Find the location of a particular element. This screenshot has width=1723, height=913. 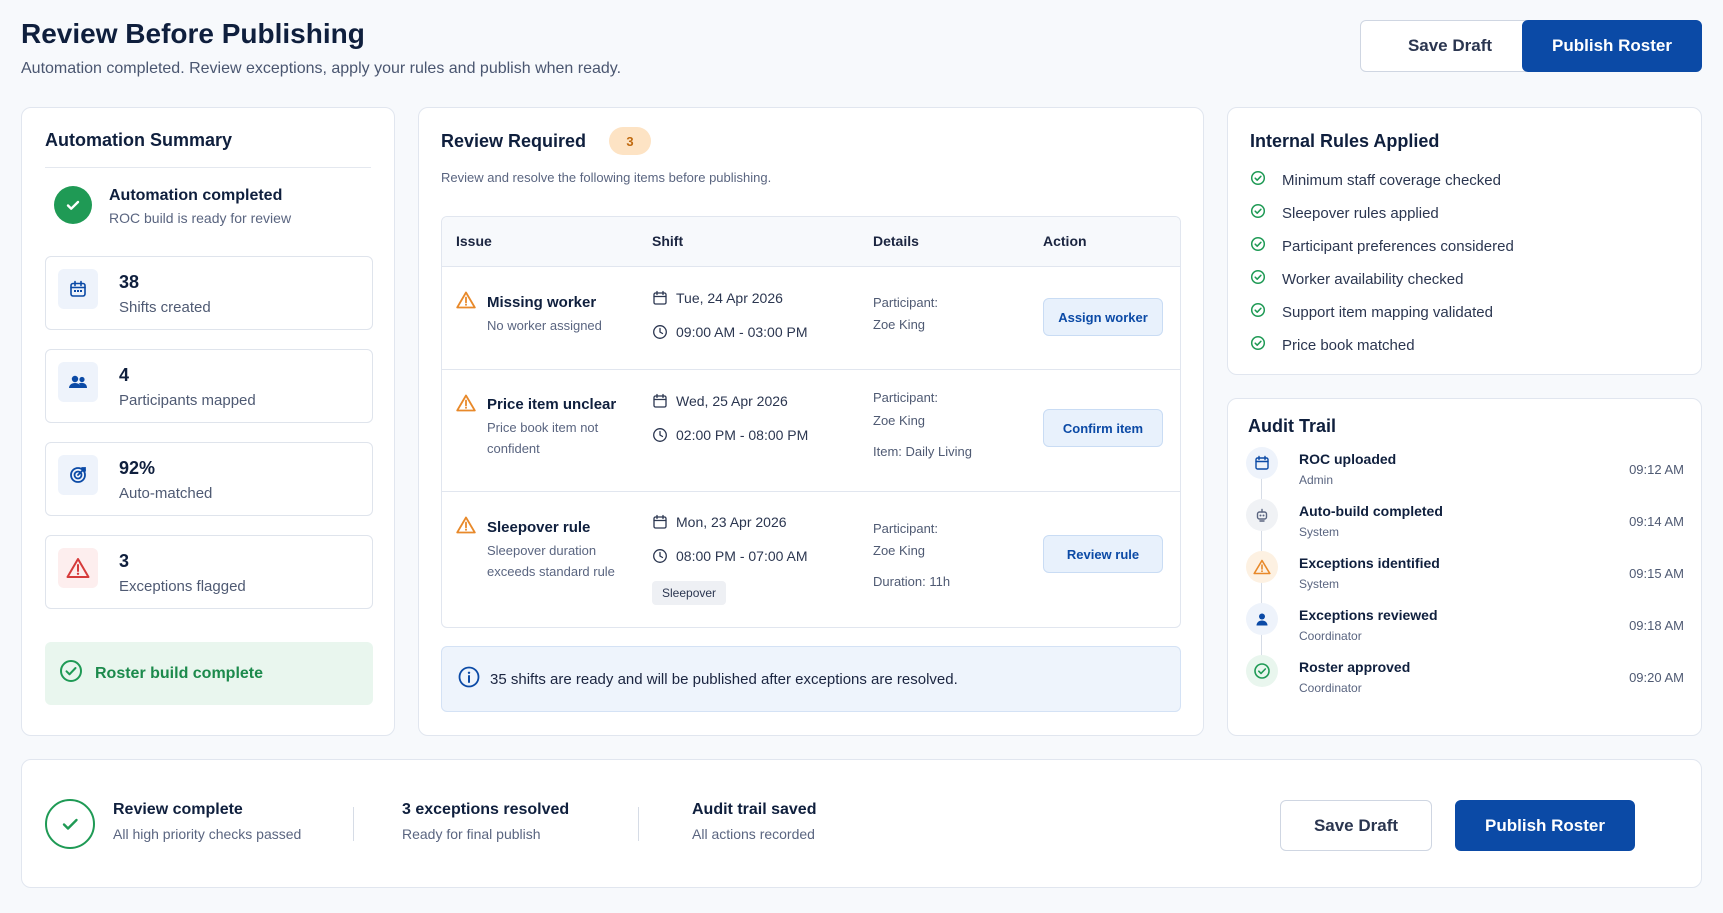

stat-auto-matched: 92% Auto-matched is located at coordinates (209, 479).